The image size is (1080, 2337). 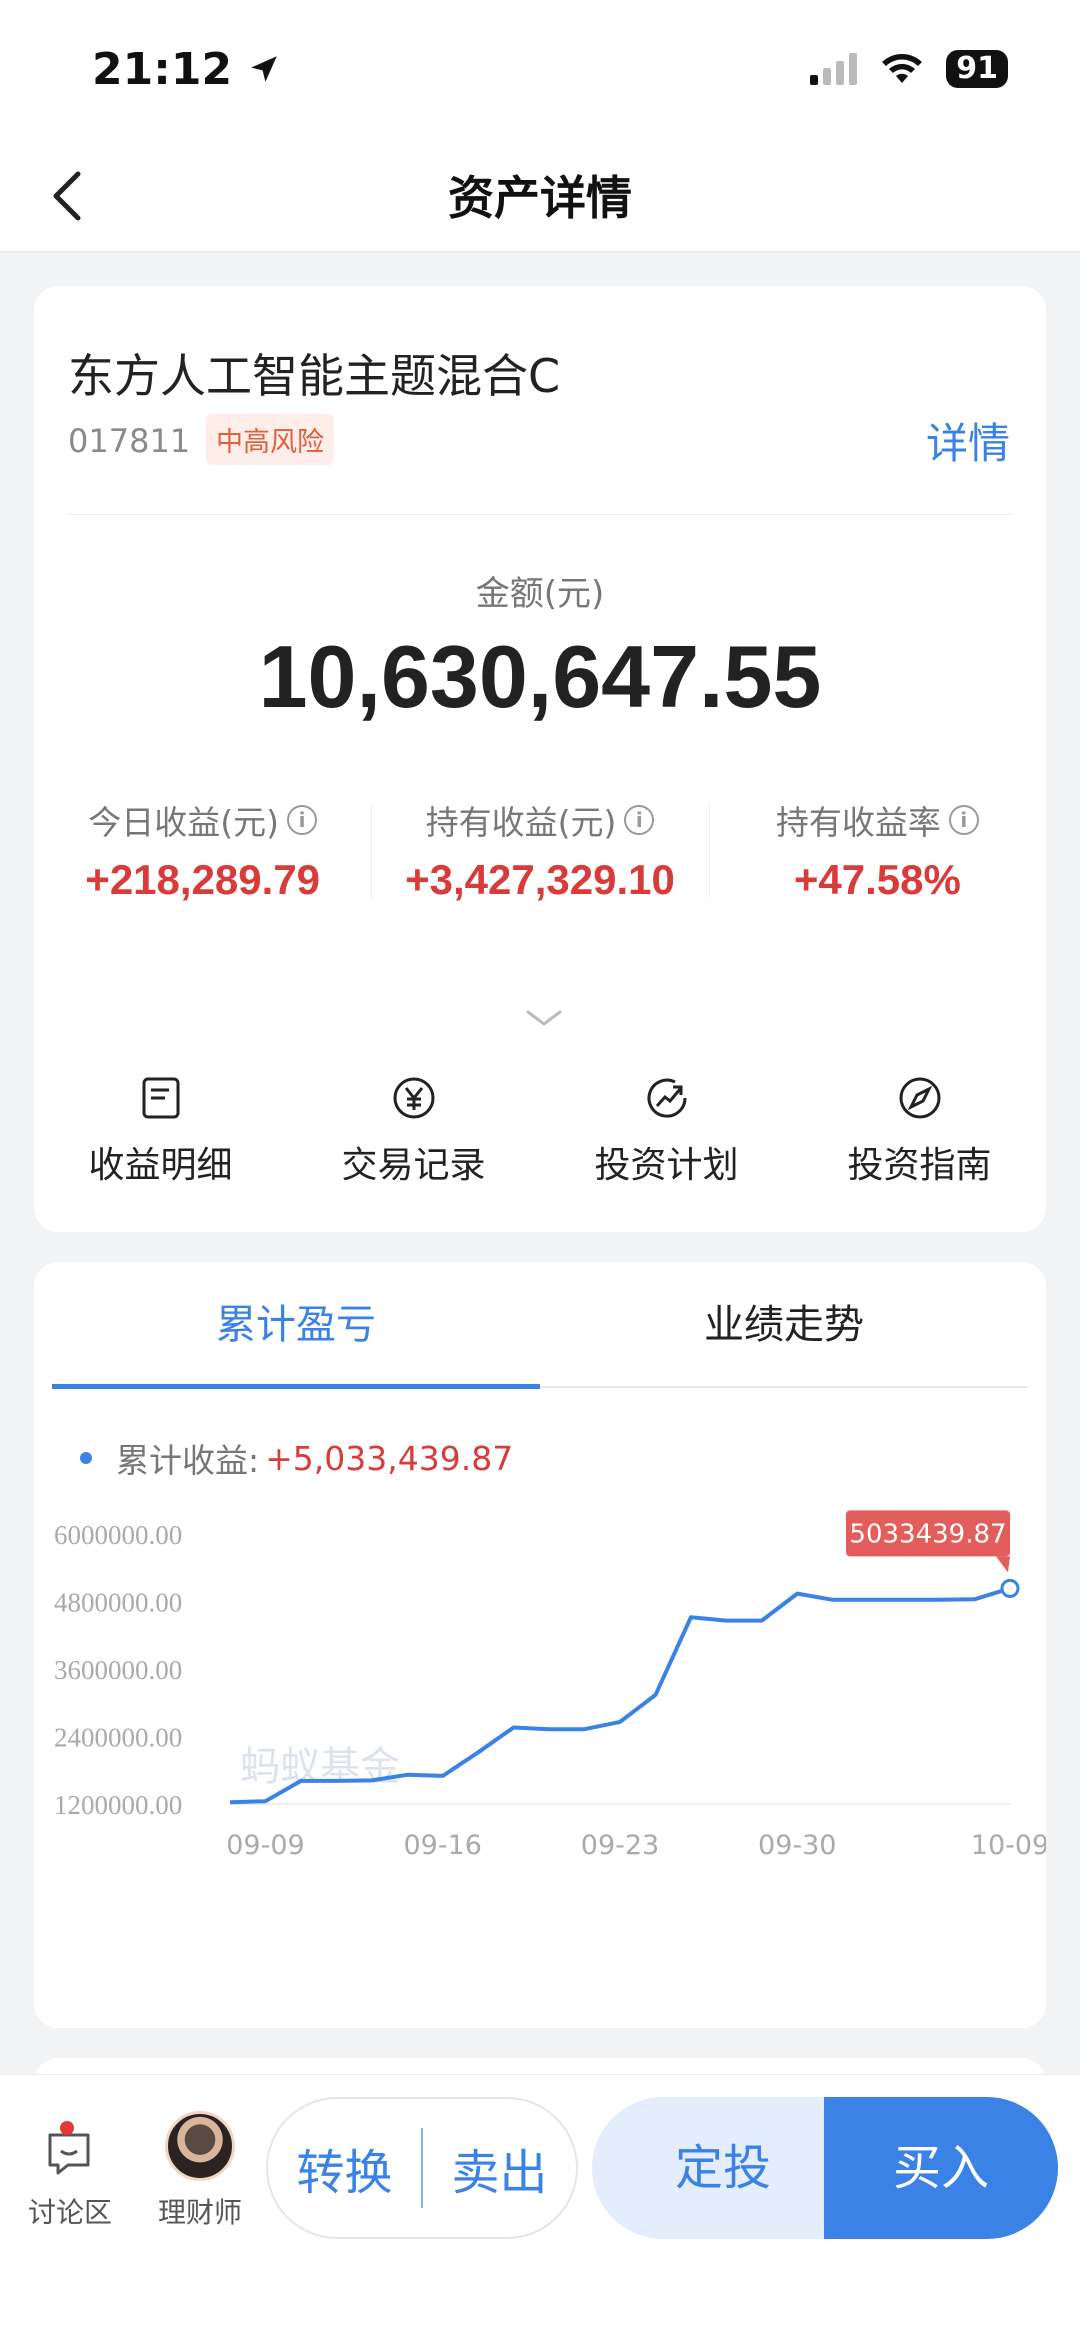 I want to click on stat-value: +218,289.79, so click(x=203, y=879).